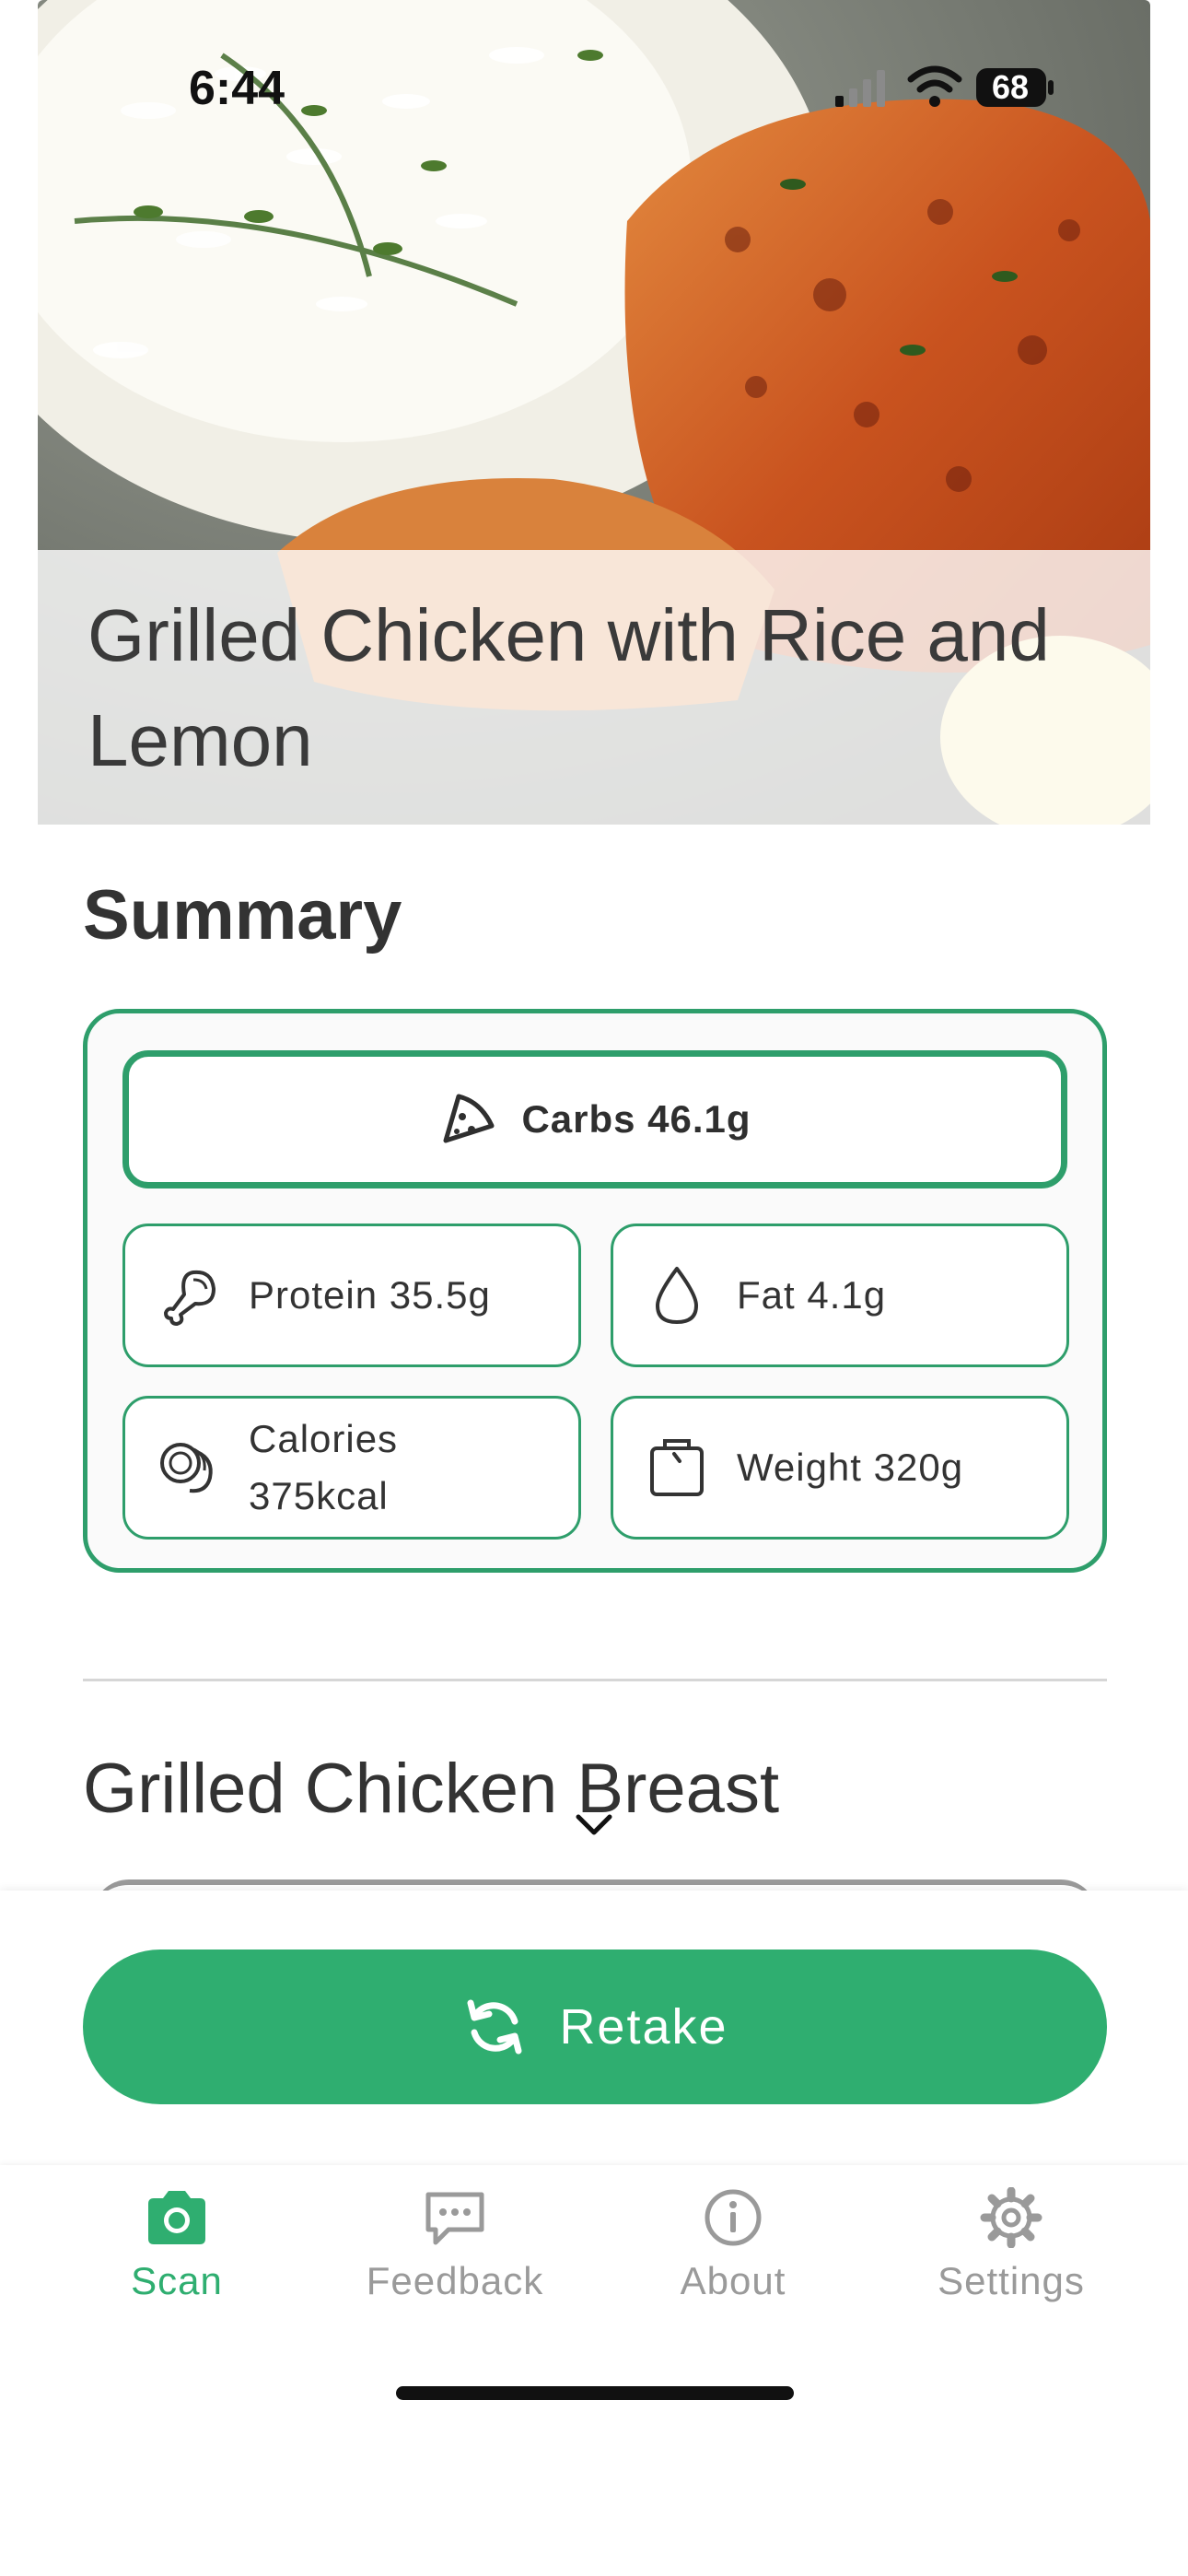 The image size is (1188, 2576). I want to click on weight-scale-icon, so click(677, 1467).